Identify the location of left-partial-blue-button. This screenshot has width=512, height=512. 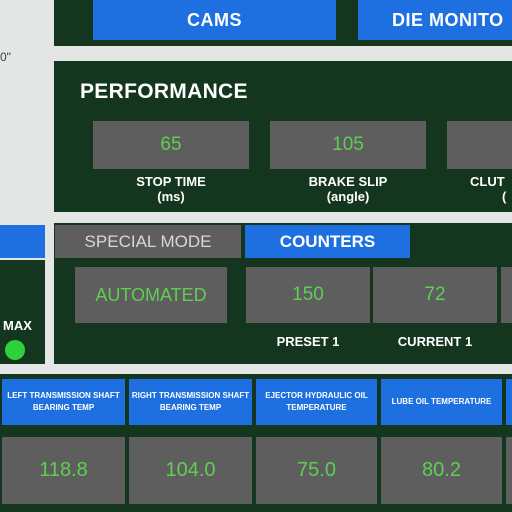
(22, 241).